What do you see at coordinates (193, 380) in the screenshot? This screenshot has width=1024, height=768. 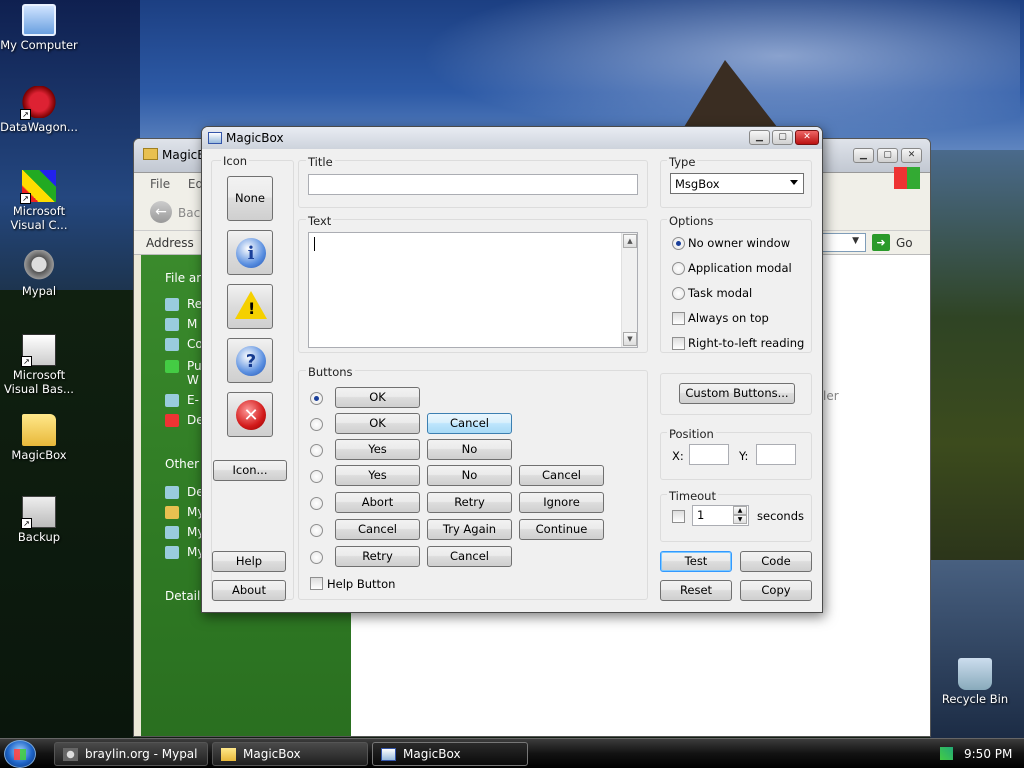 I see `task-item-continued: W` at bounding box center [193, 380].